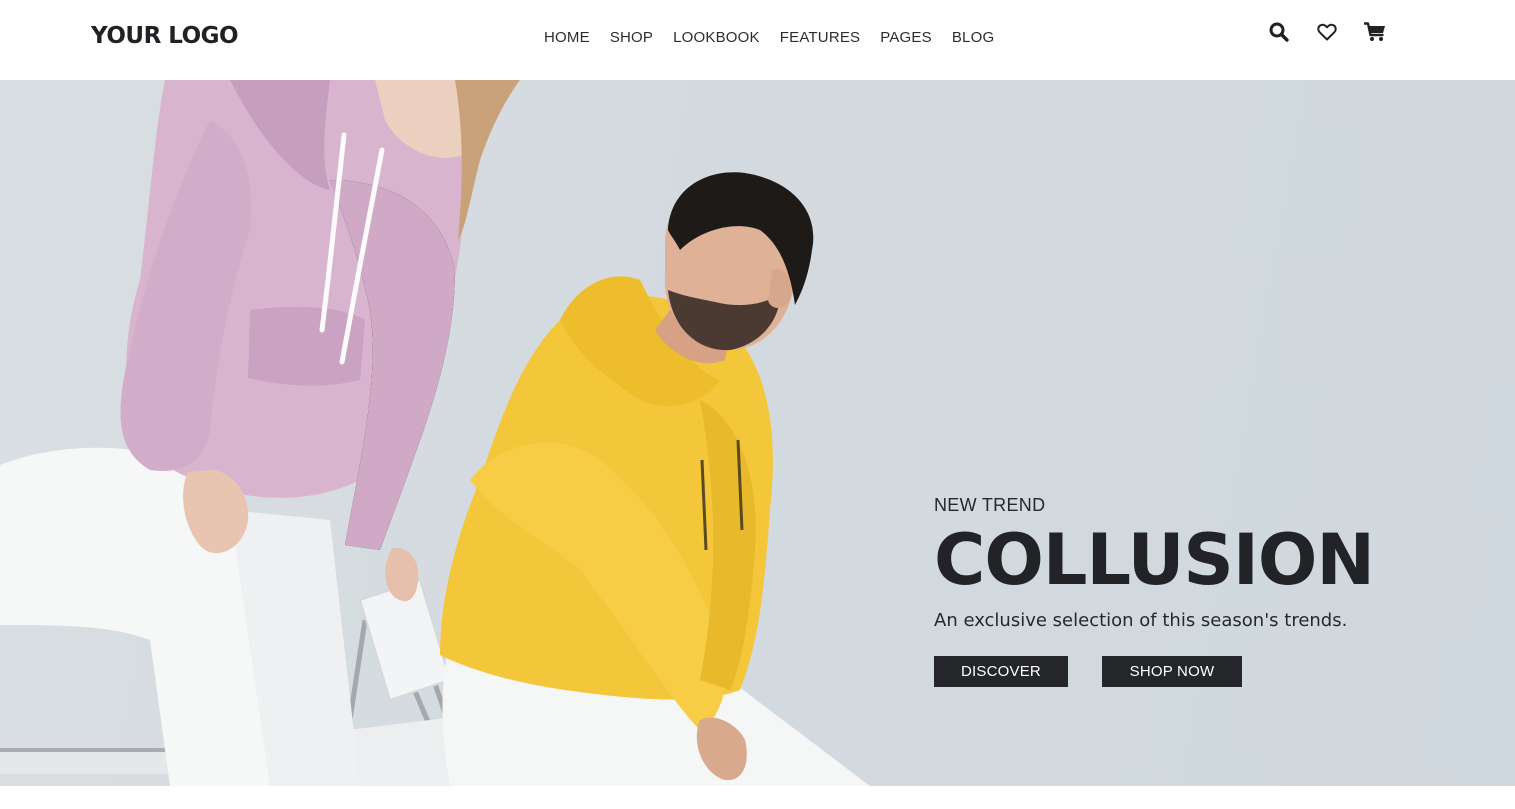  I want to click on discover-button: DISCOVER, so click(1001, 671).